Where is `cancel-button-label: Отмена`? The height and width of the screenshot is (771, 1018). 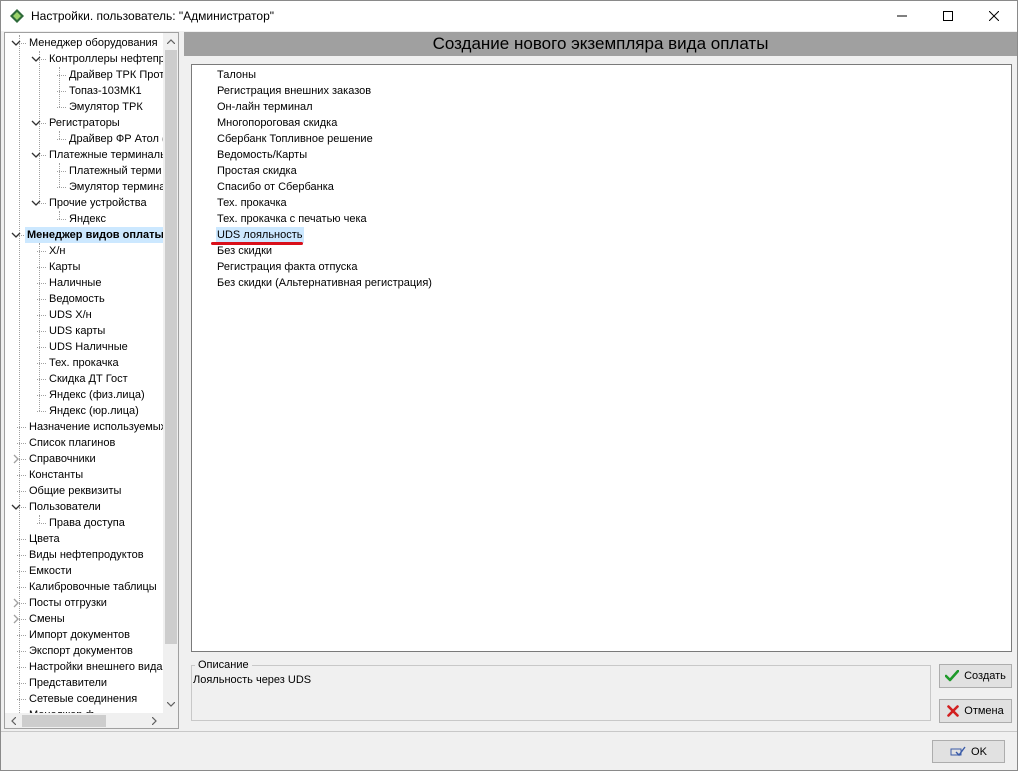 cancel-button-label: Отмена is located at coordinates (984, 711).